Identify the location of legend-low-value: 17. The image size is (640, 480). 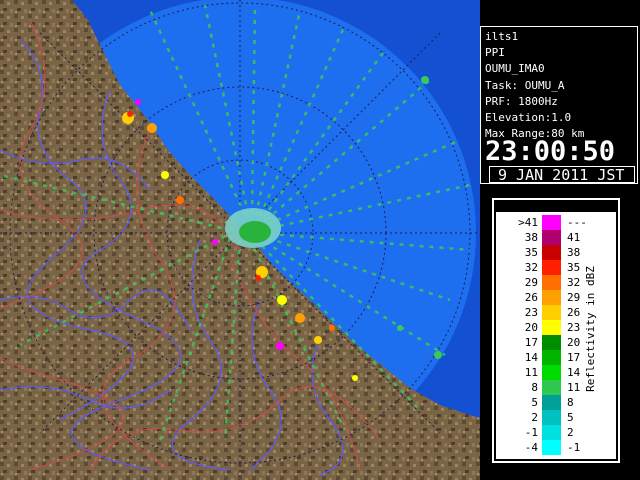
(531, 342).